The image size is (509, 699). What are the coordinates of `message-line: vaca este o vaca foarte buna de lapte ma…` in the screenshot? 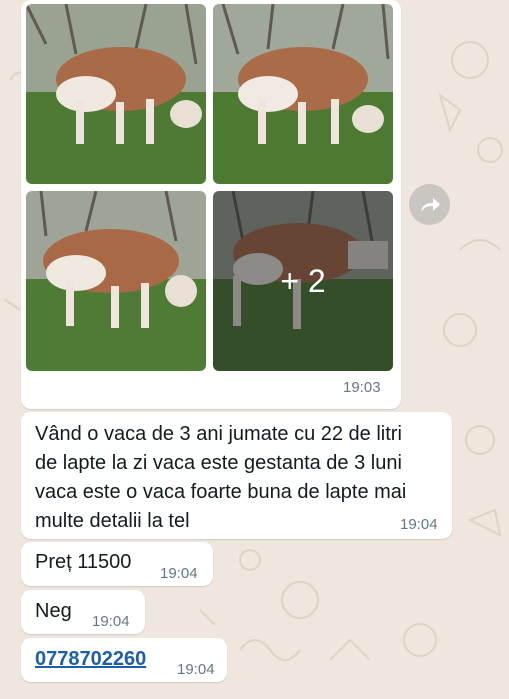 It's located at (221, 492).